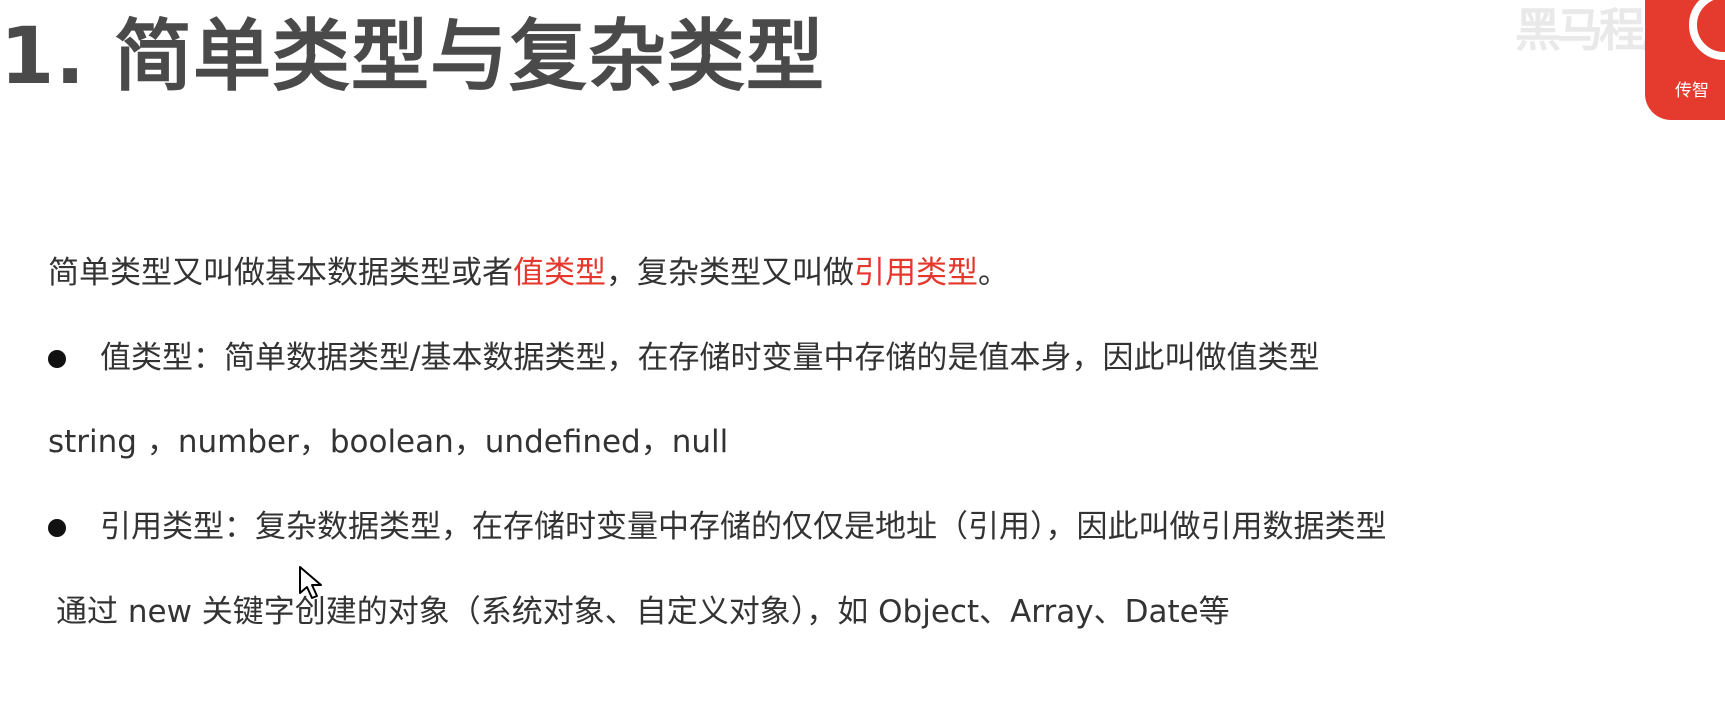  What do you see at coordinates (413, 57) in the screenshot?
I see `page-title: 1. 简单类型与复杂类型` at bounding box center [413, 57].